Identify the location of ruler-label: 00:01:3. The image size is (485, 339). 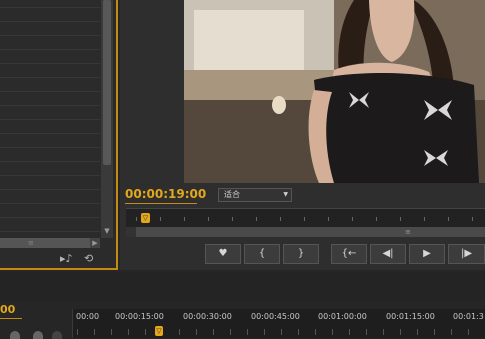
(468, 316).